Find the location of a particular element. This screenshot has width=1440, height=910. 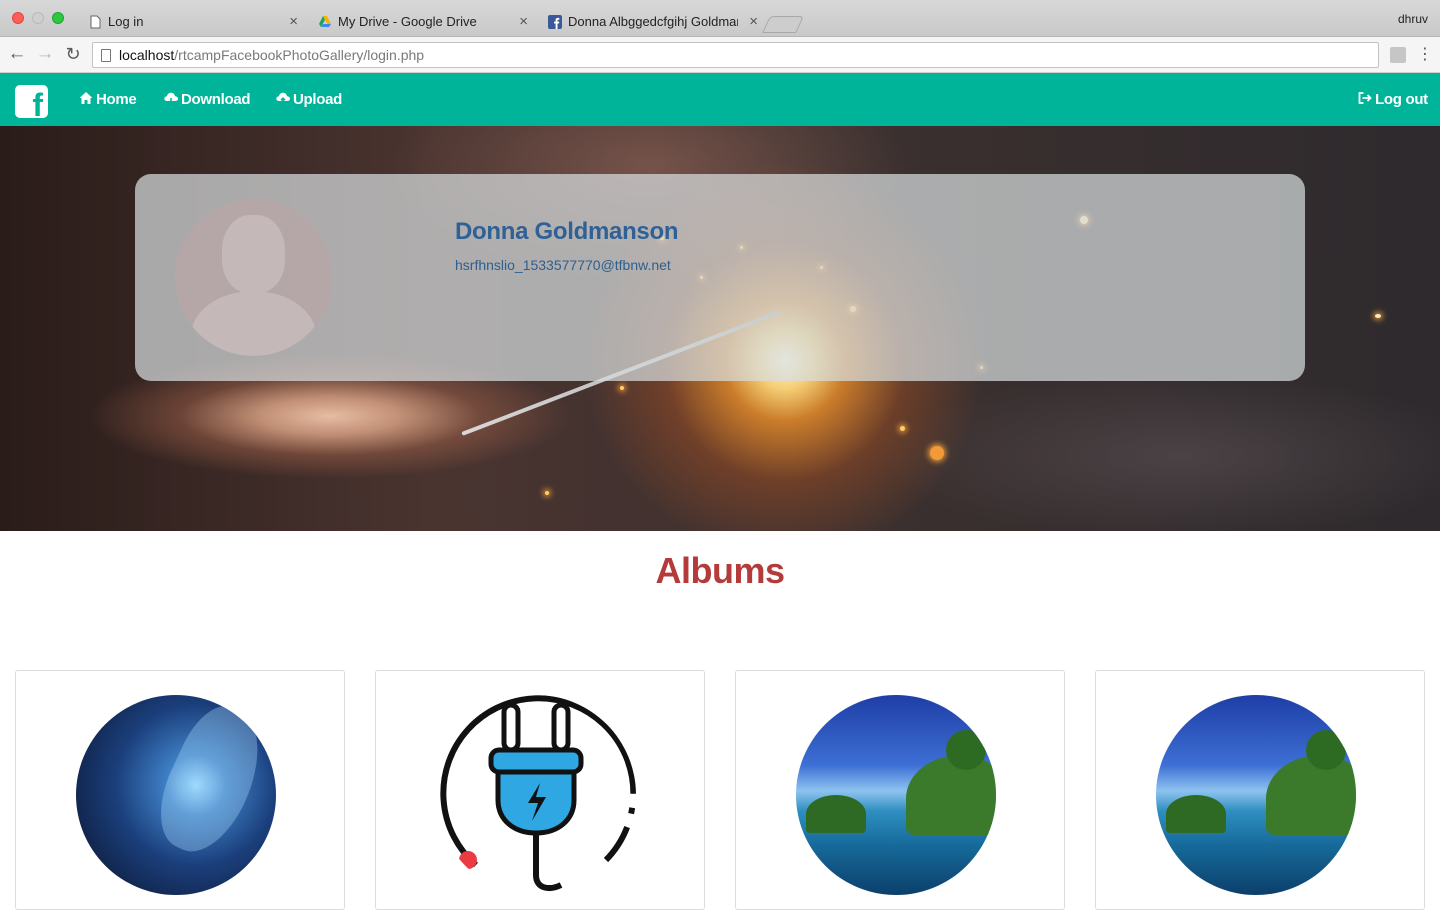

profile-email: hsrfhnslio_1533577770@tfbnw.net is located at coordinates (563, 265).